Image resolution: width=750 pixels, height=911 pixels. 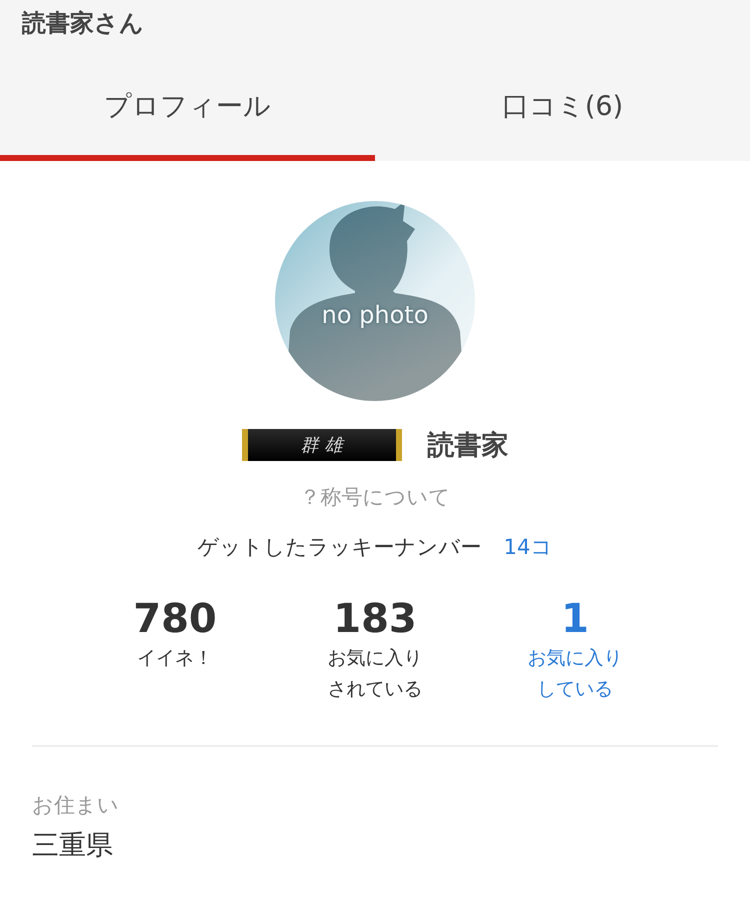 I want to click on tab: プロフィール, so click(x=187, y=103).